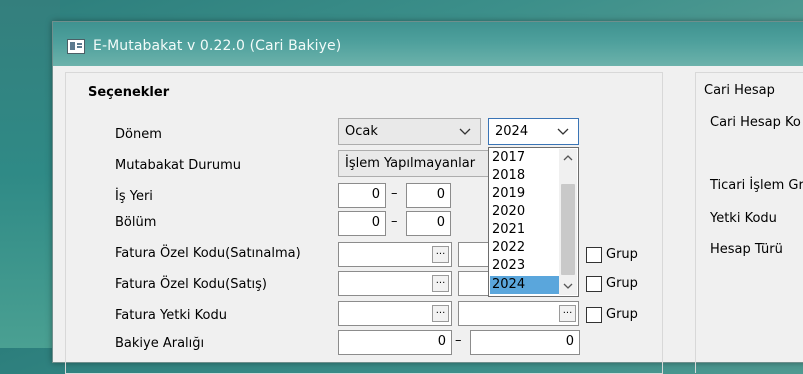  I want to click on scrollbar-thumb, so click(568, 229).